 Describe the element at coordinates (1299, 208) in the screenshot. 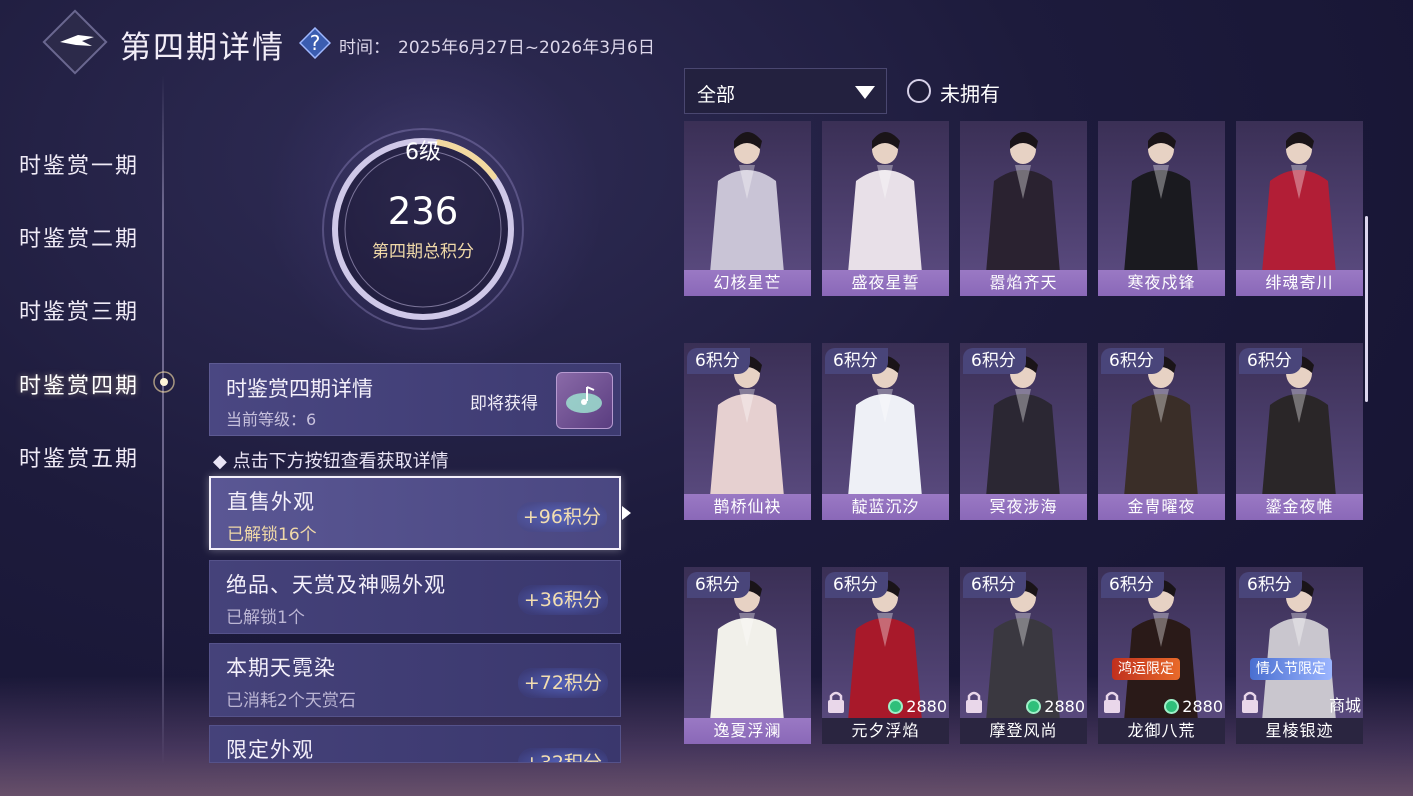

I see `outfit-card: 绯魂寄川` at that location.